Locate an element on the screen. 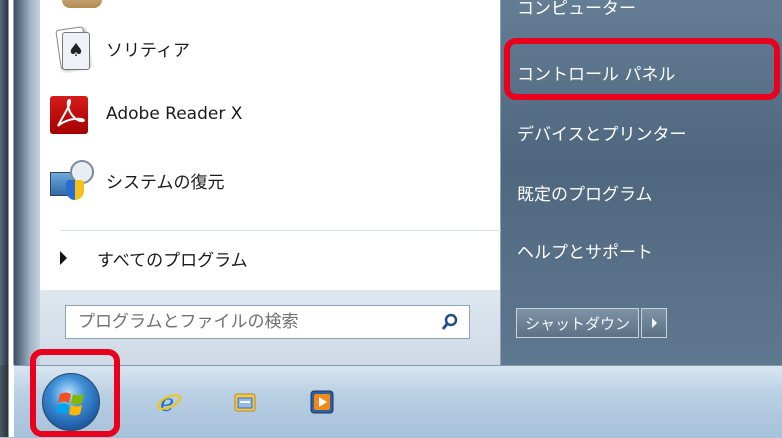  taskbar-edge is located at coordinates (7, 401).